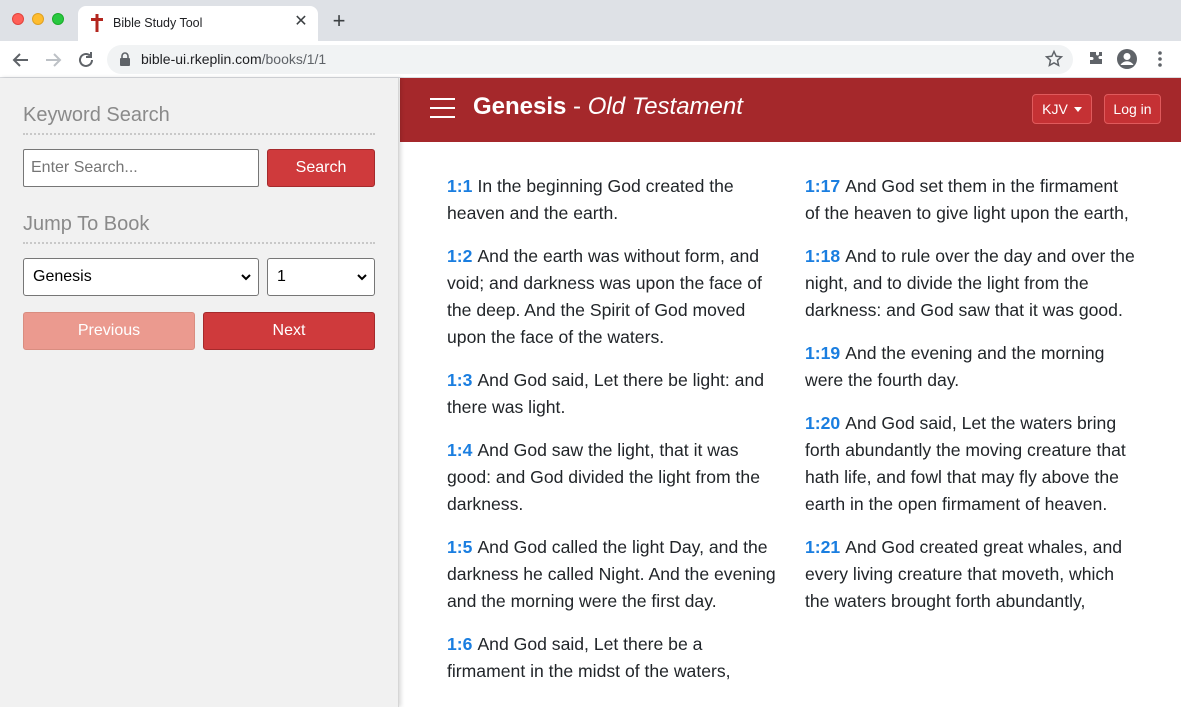 The width and height of the screenshot is (1181, 707). What do you see at coordinates (86, 60) in the screenshot?
I see `reload-icon` at bounding box center [86, 60].